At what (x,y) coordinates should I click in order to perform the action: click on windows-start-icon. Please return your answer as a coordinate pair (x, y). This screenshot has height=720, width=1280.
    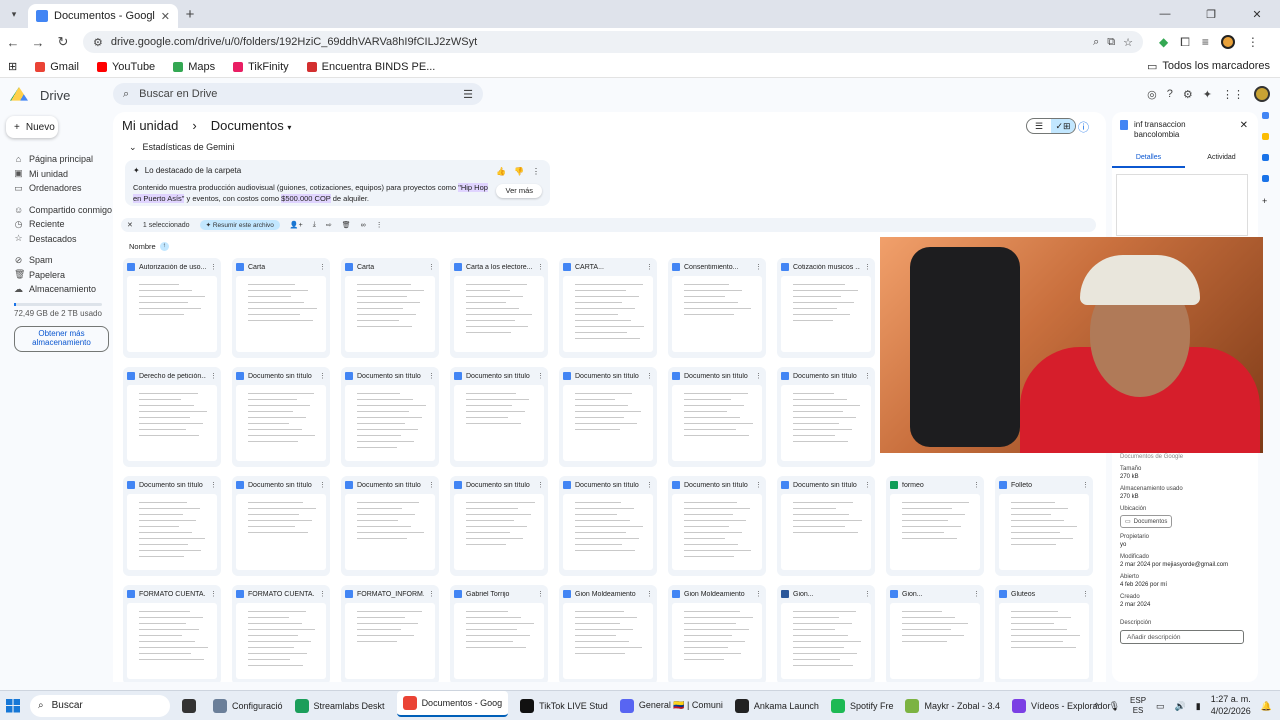
    Looking at the image, I should click on (13, 705).